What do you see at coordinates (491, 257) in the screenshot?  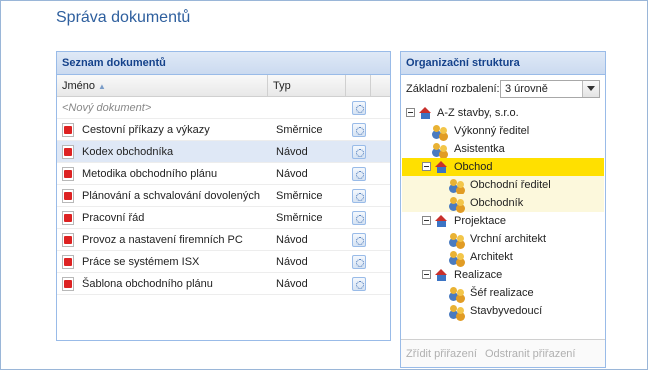 I see `tree-node-label: Architekt` at bounding box center [491, 257].